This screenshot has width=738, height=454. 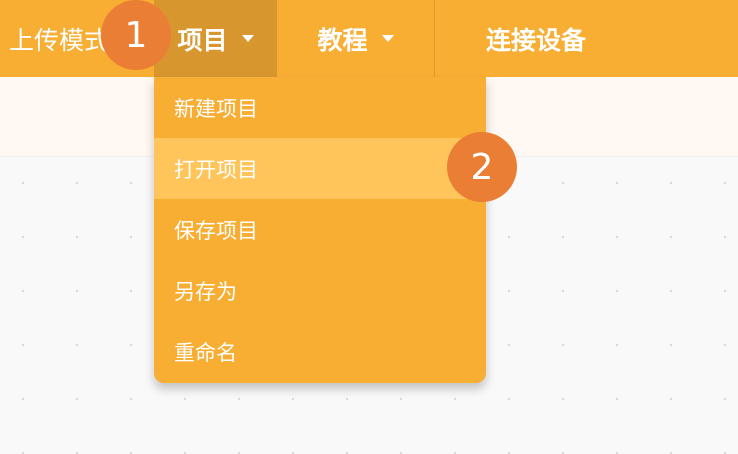 I want to click on menu-item-save-project: 保存项目, so click(x=320, y=229).